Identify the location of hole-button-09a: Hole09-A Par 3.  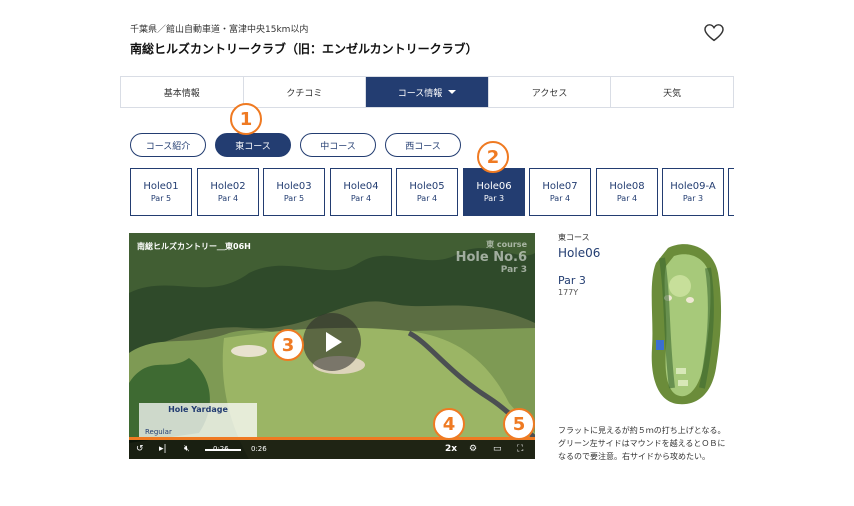
(693, 192).